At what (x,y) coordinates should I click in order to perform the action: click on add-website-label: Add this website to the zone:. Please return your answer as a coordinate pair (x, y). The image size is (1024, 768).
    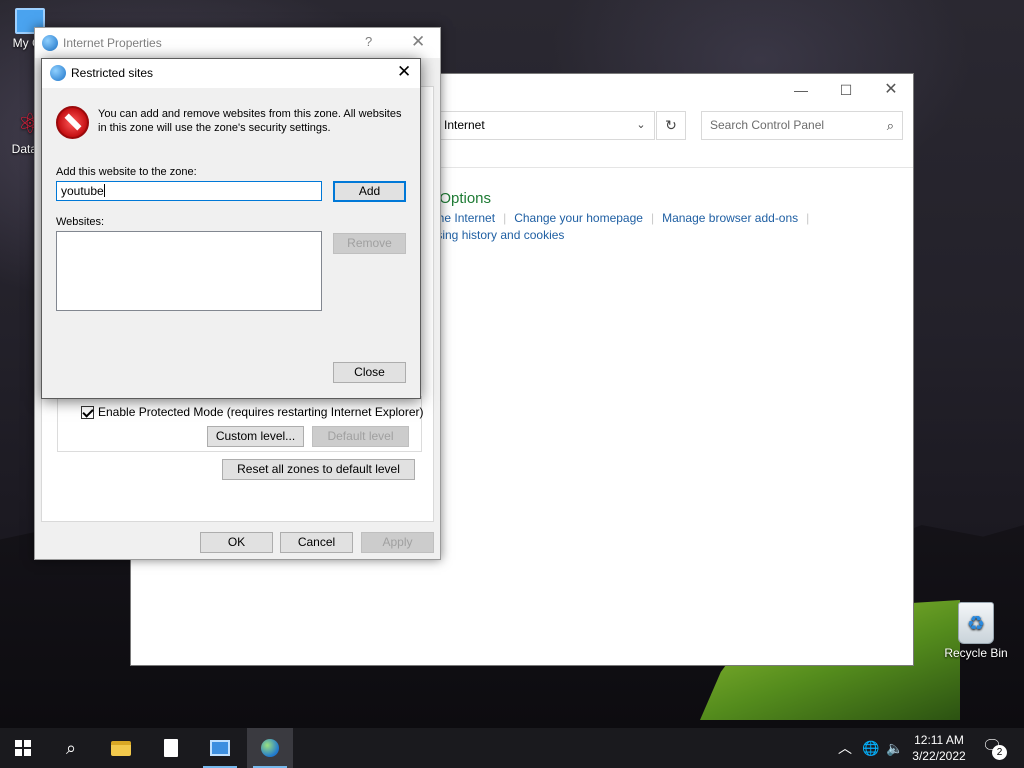
    Looking at the image, I should click on (126, 172).